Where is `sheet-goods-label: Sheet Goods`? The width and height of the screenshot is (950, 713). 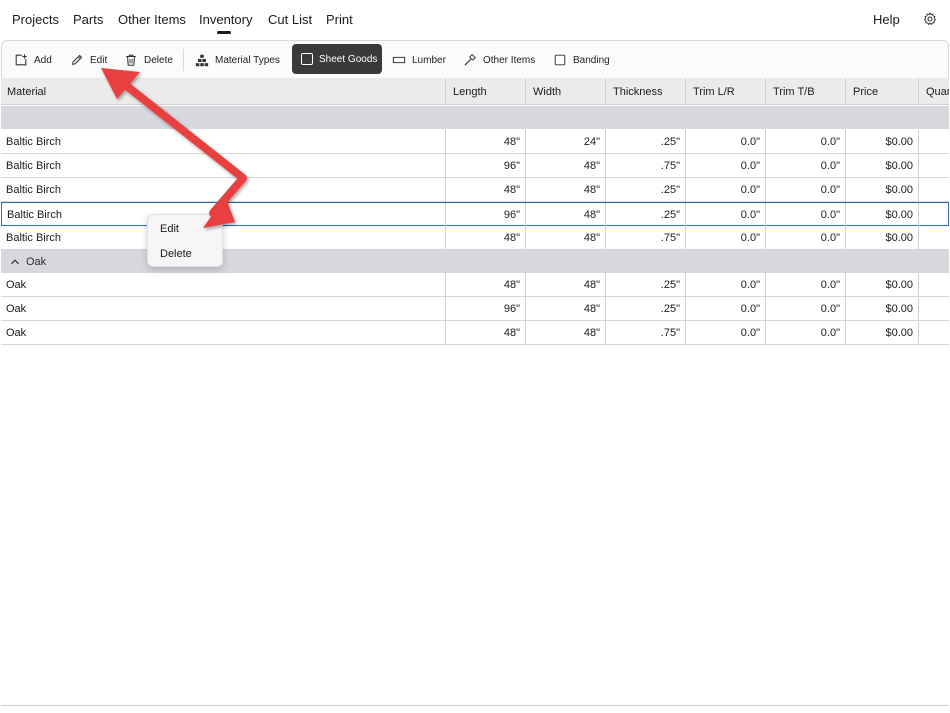
sheet-goods-label: Sheet Goods is located at coordinates (348, 59).